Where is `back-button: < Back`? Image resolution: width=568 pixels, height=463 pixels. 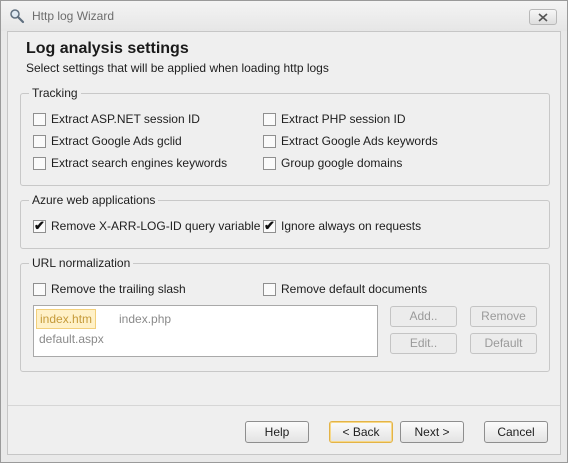
back-button: < Back is located at coordinates (361, 432).